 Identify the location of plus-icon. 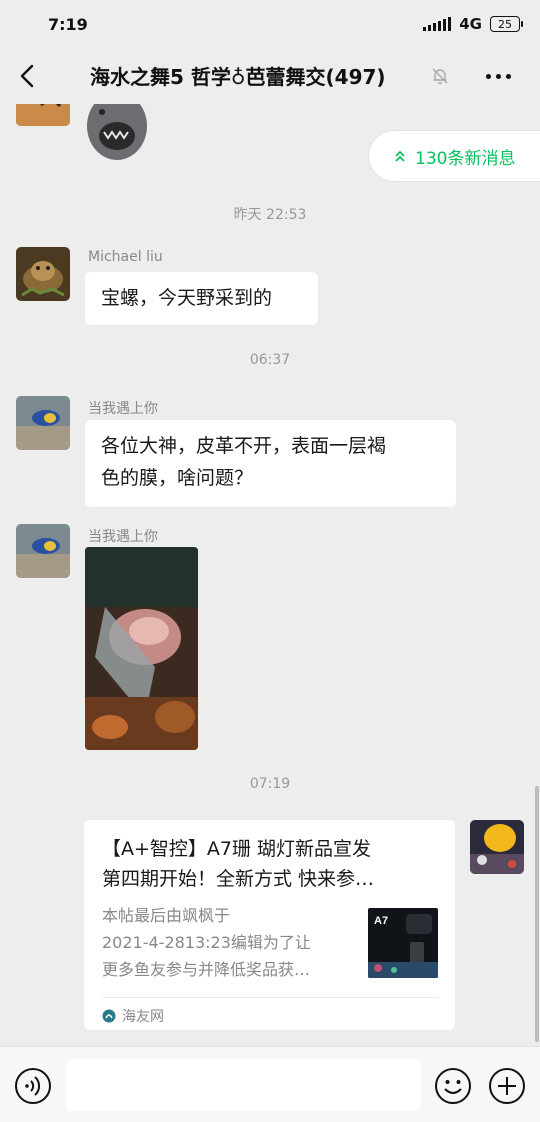
(507, 1086).